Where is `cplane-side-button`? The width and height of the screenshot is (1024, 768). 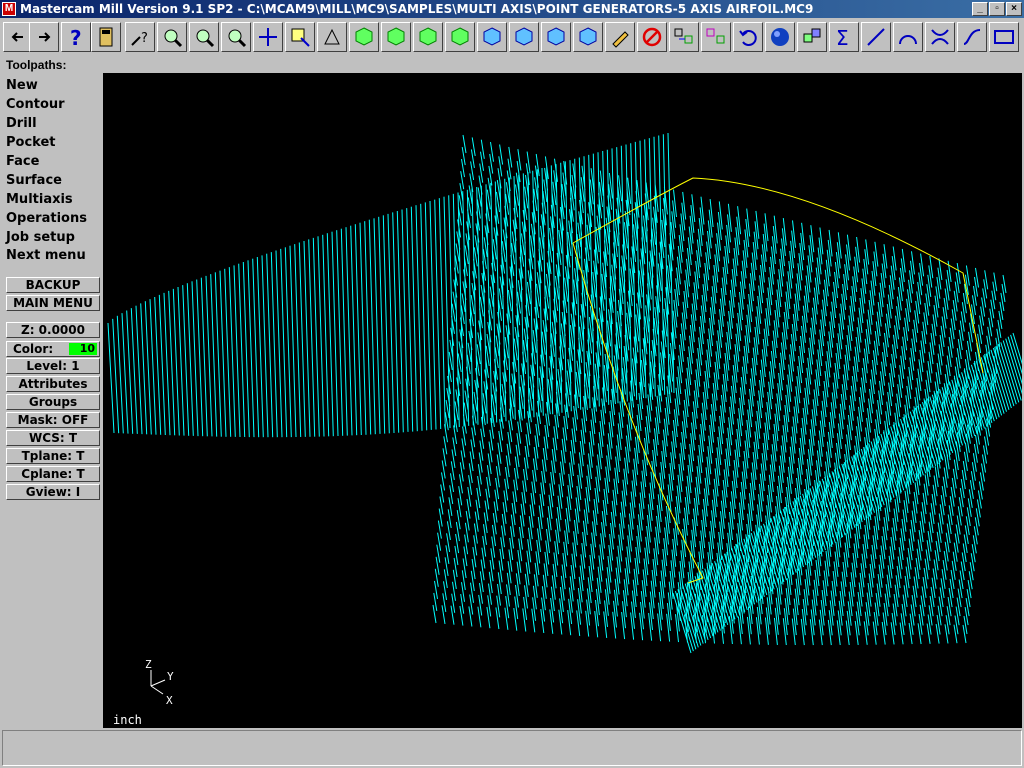 cplane-side-button is located at coordinates (588, 37).